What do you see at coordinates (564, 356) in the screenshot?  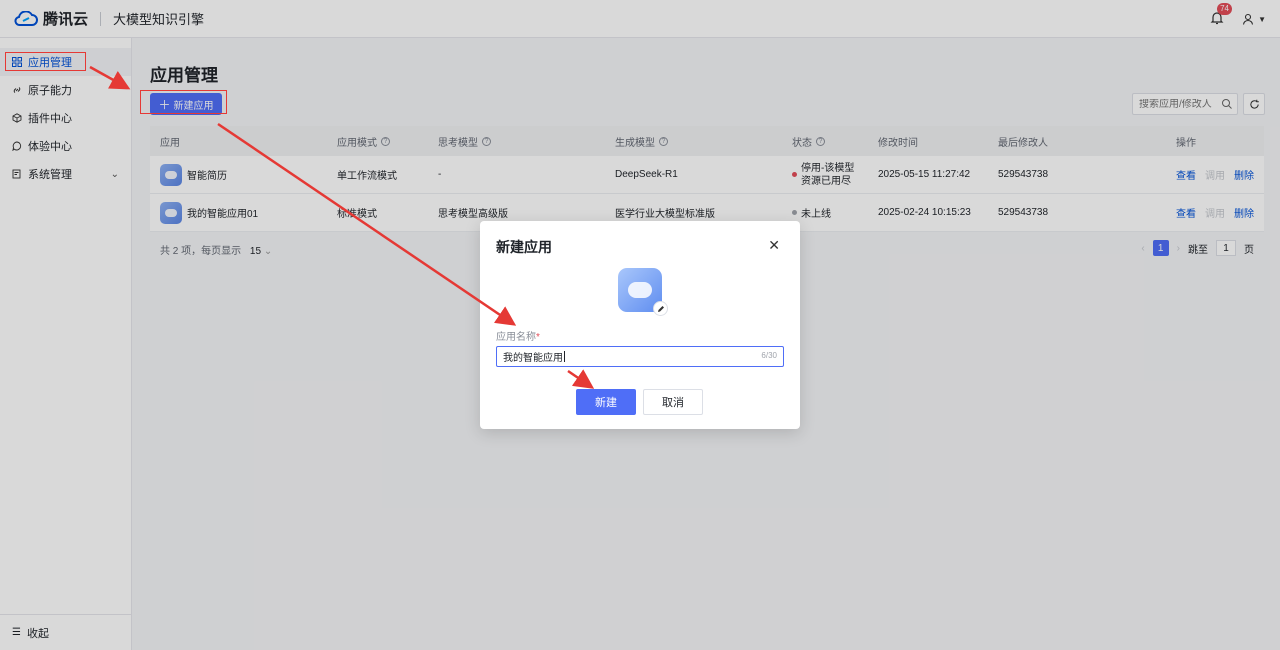 I see `text-cursor` at bounding box center [564, 356].